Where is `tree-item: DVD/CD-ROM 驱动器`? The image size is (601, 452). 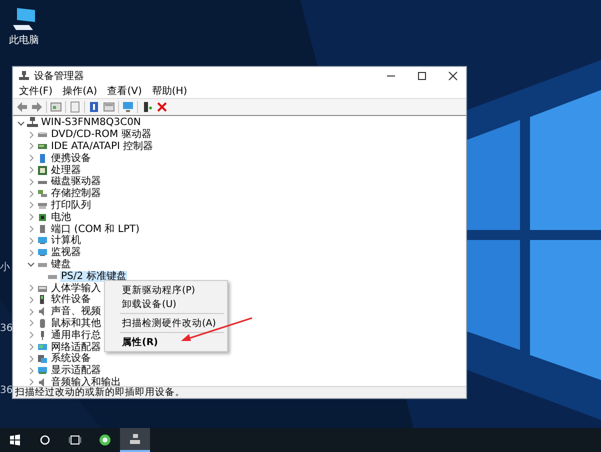 tree-item: DVD/CD-ROM 驱动器 is located at coordinates (101, 134).